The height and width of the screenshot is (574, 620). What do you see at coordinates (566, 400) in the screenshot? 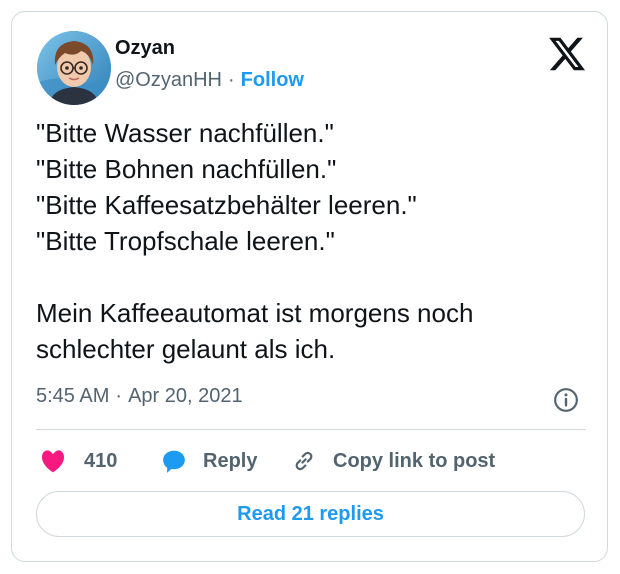
I see `info-icon` at bounding box center [566, 400].